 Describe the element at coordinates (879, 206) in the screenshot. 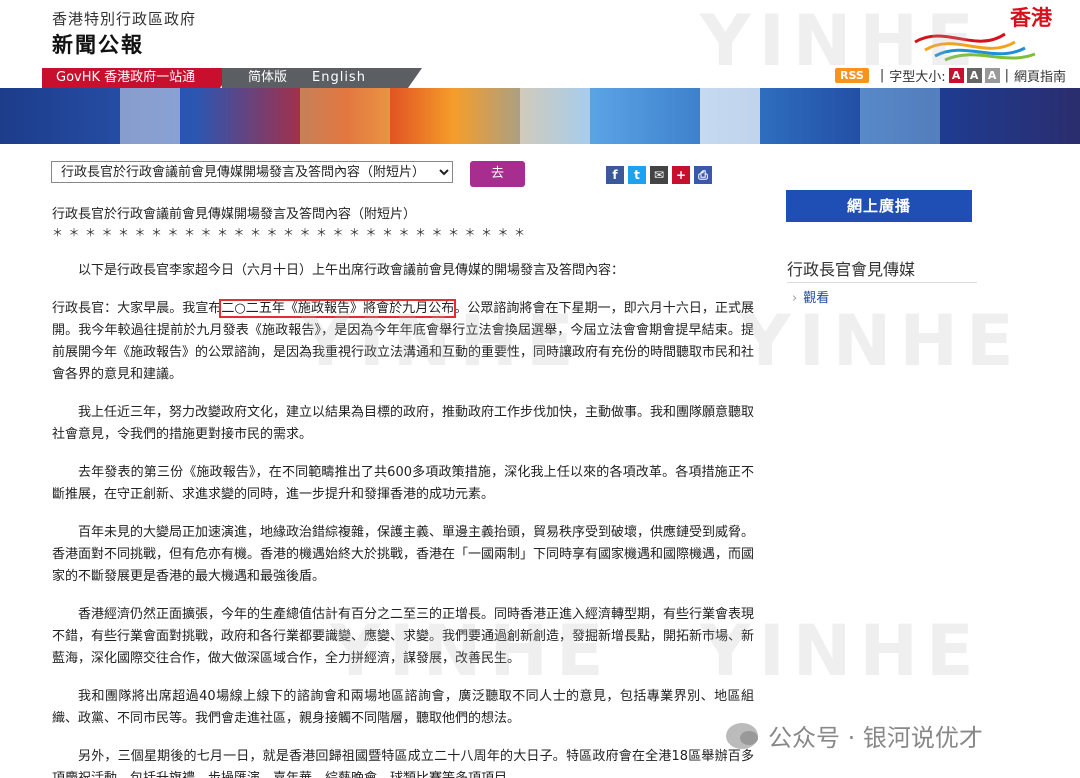

I see `webcast-button: 網上廣播` at that location.